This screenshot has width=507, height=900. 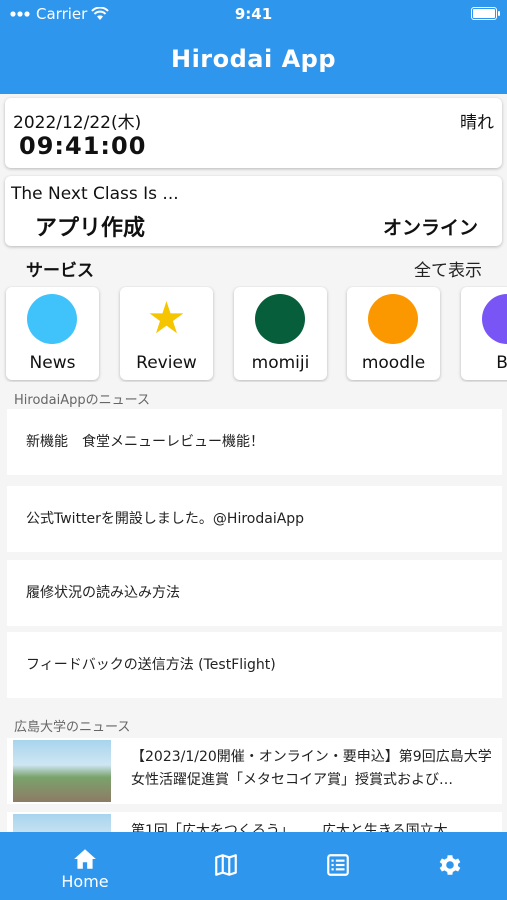 I want to click on status-time: 9:41, so click(x=253, y=14).